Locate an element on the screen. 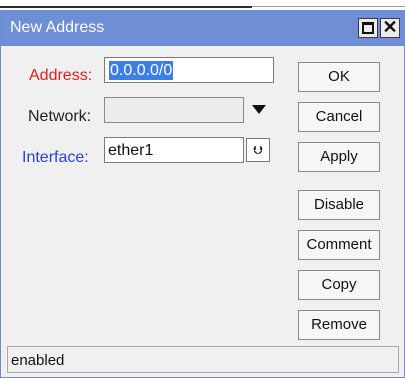  interface-dropdown-button: ⮋ is located at coordinates (258, 150).